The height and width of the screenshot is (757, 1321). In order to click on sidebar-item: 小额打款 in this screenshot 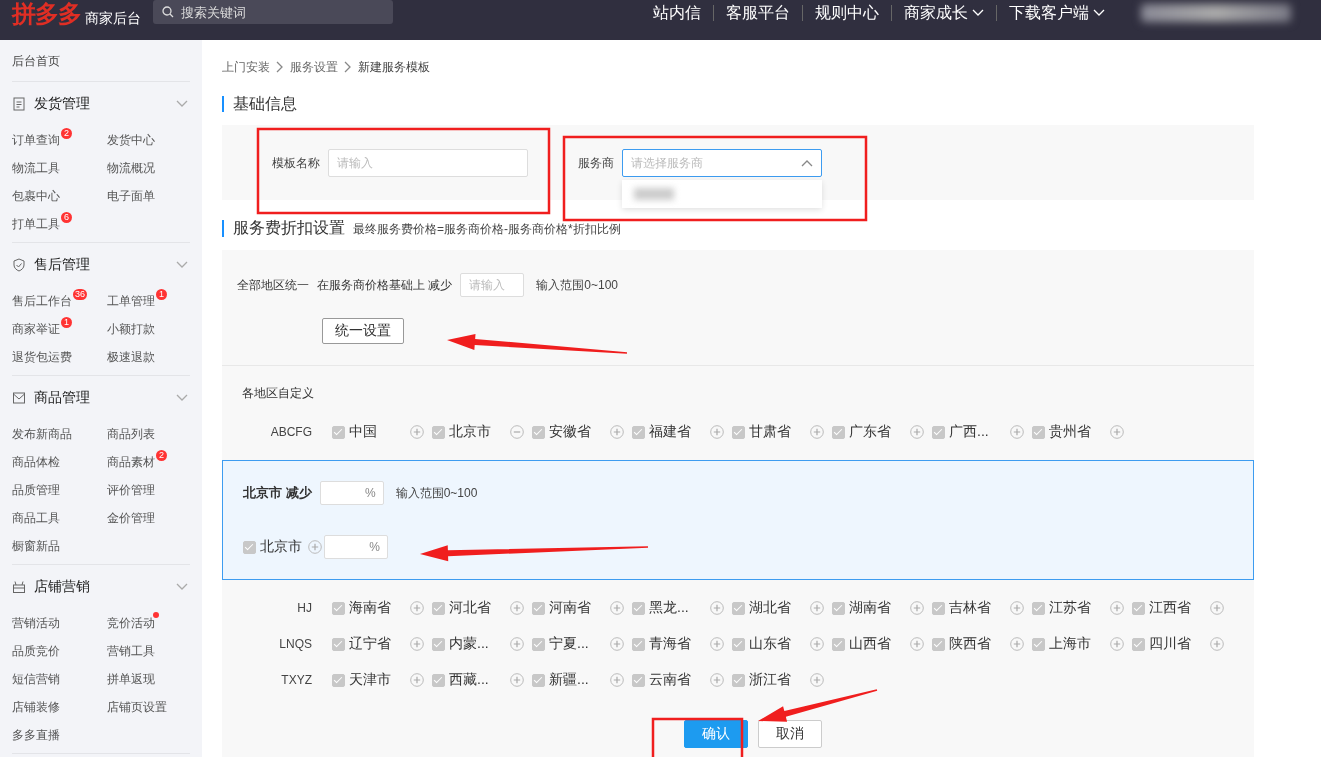, I will do `click(131, 329)`.